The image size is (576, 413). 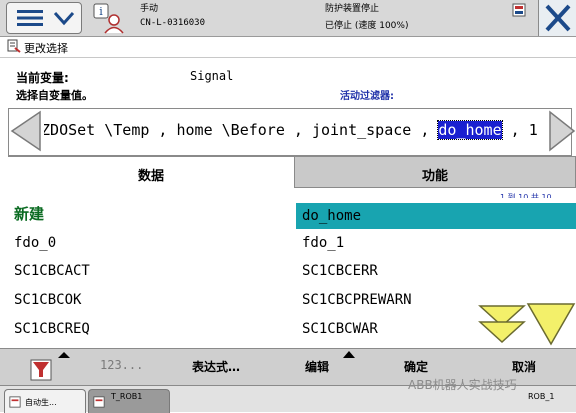 I want to click on list-item-selected: do_home, so click(x=436, y=216).